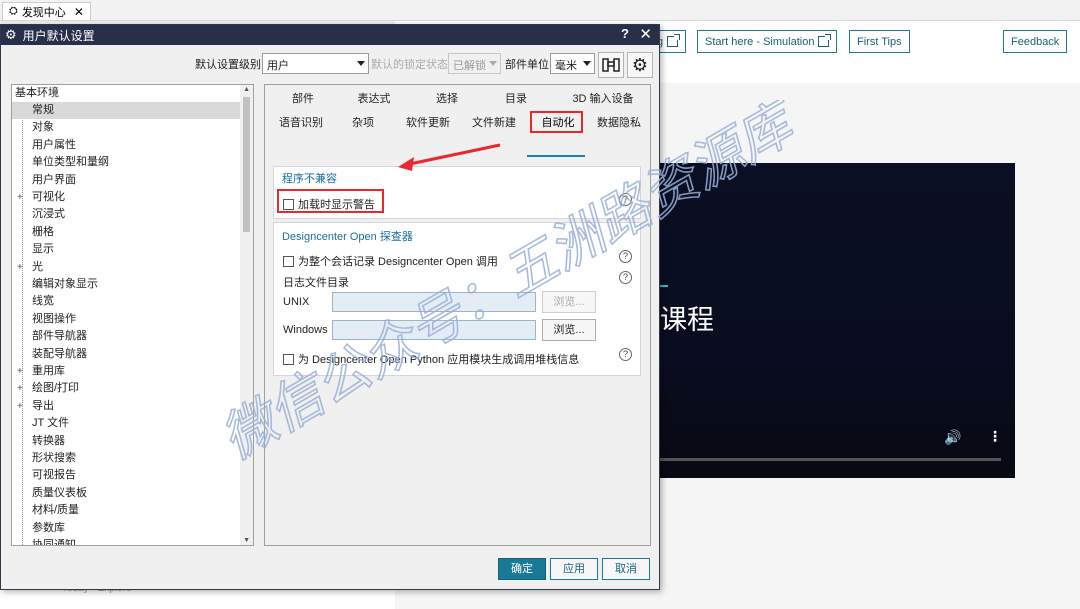 This screenshot has height=609, width=1080. I want to click on tree-item-label: 形状搜索, so click(54, 458).